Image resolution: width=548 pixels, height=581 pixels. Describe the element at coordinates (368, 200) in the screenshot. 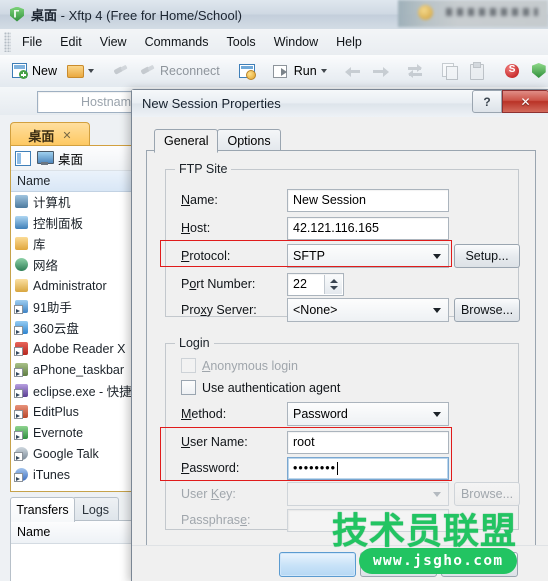

I see `name-input: New Session` at that location.